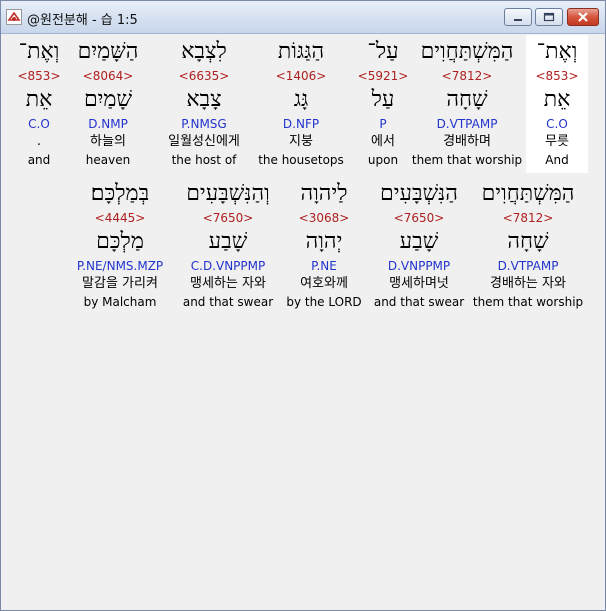 This screenshot has height=611, width=606. Describe the element at coordinates (39, 160) in the screenshot. I see `english-gloss: and` at that location.